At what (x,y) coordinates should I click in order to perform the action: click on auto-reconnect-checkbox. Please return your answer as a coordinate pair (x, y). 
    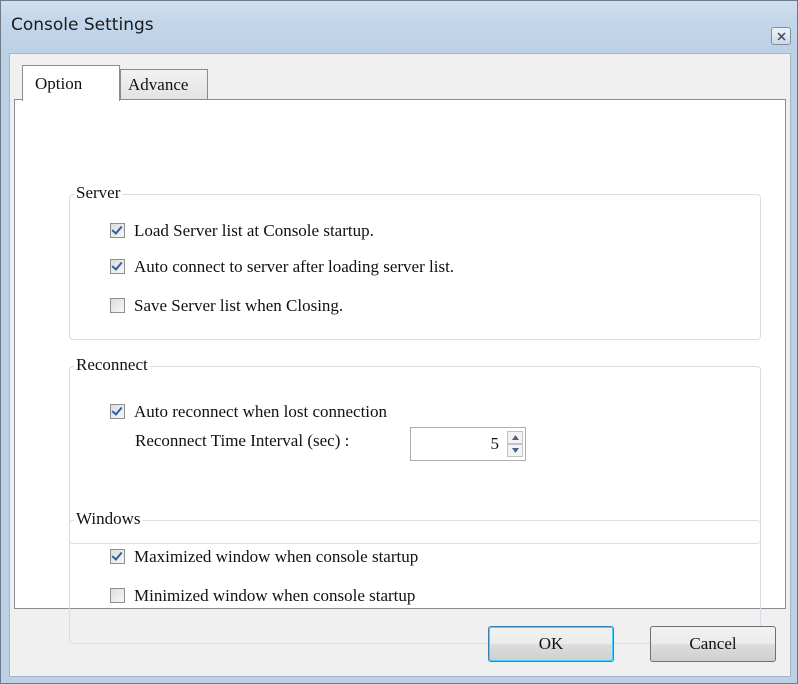
    Looking at the image, I should click on (117, 411).